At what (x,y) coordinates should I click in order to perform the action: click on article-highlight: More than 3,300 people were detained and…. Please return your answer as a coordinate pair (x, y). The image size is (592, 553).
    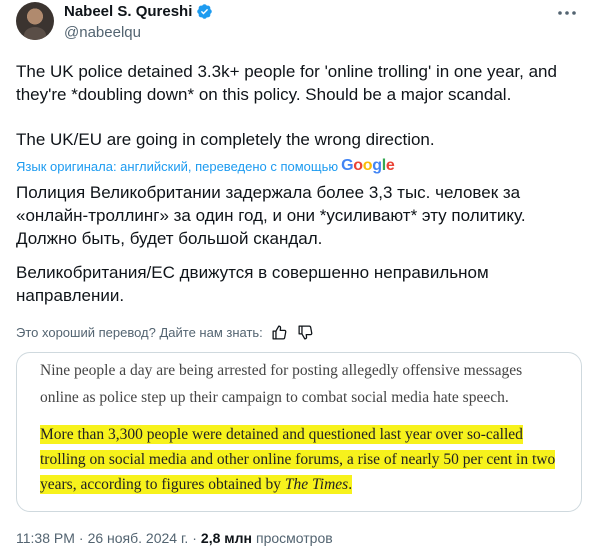
    Looking at the image, I should click on (300, 459).